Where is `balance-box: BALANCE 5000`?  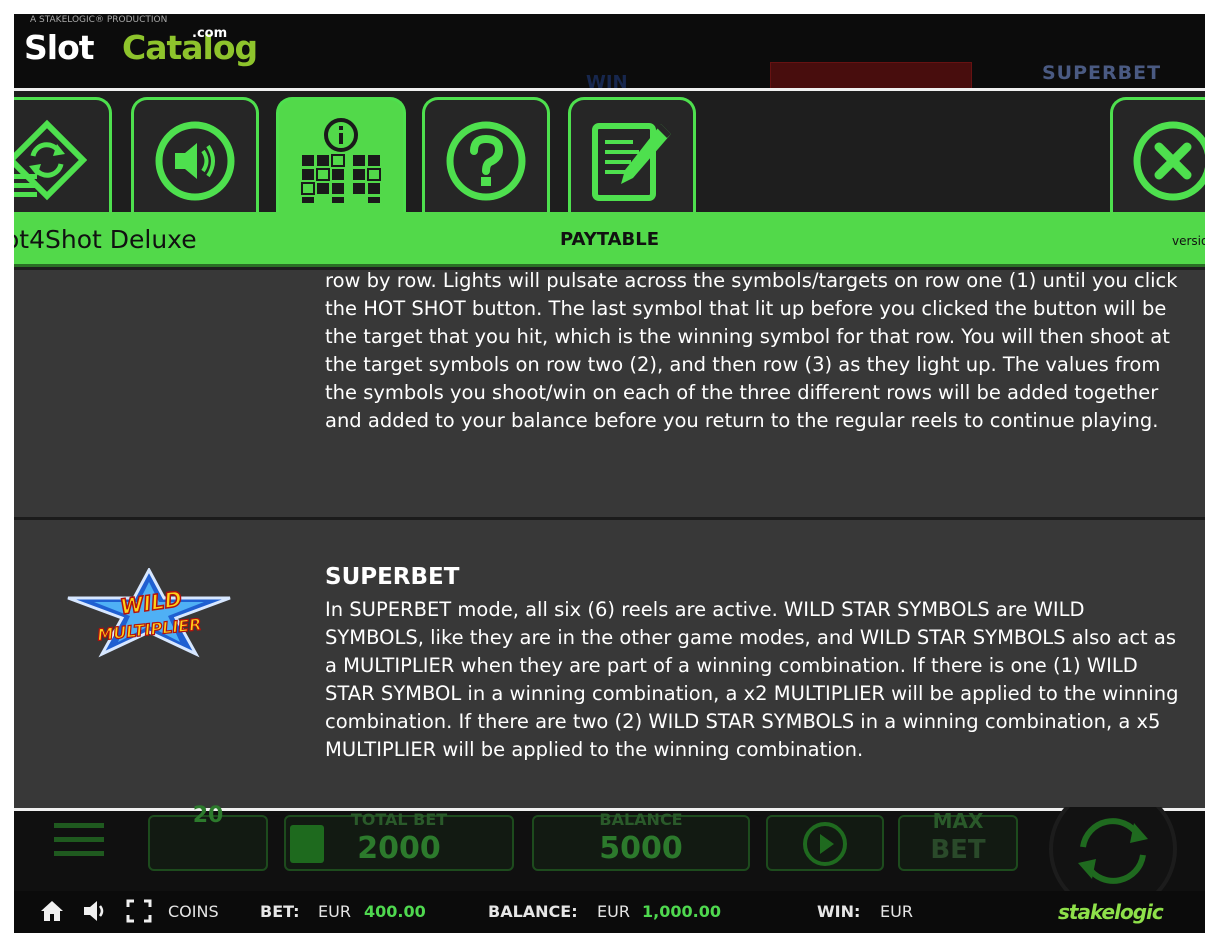
balance-box: BALANCE 5000 is located at coordinates (641, 840).